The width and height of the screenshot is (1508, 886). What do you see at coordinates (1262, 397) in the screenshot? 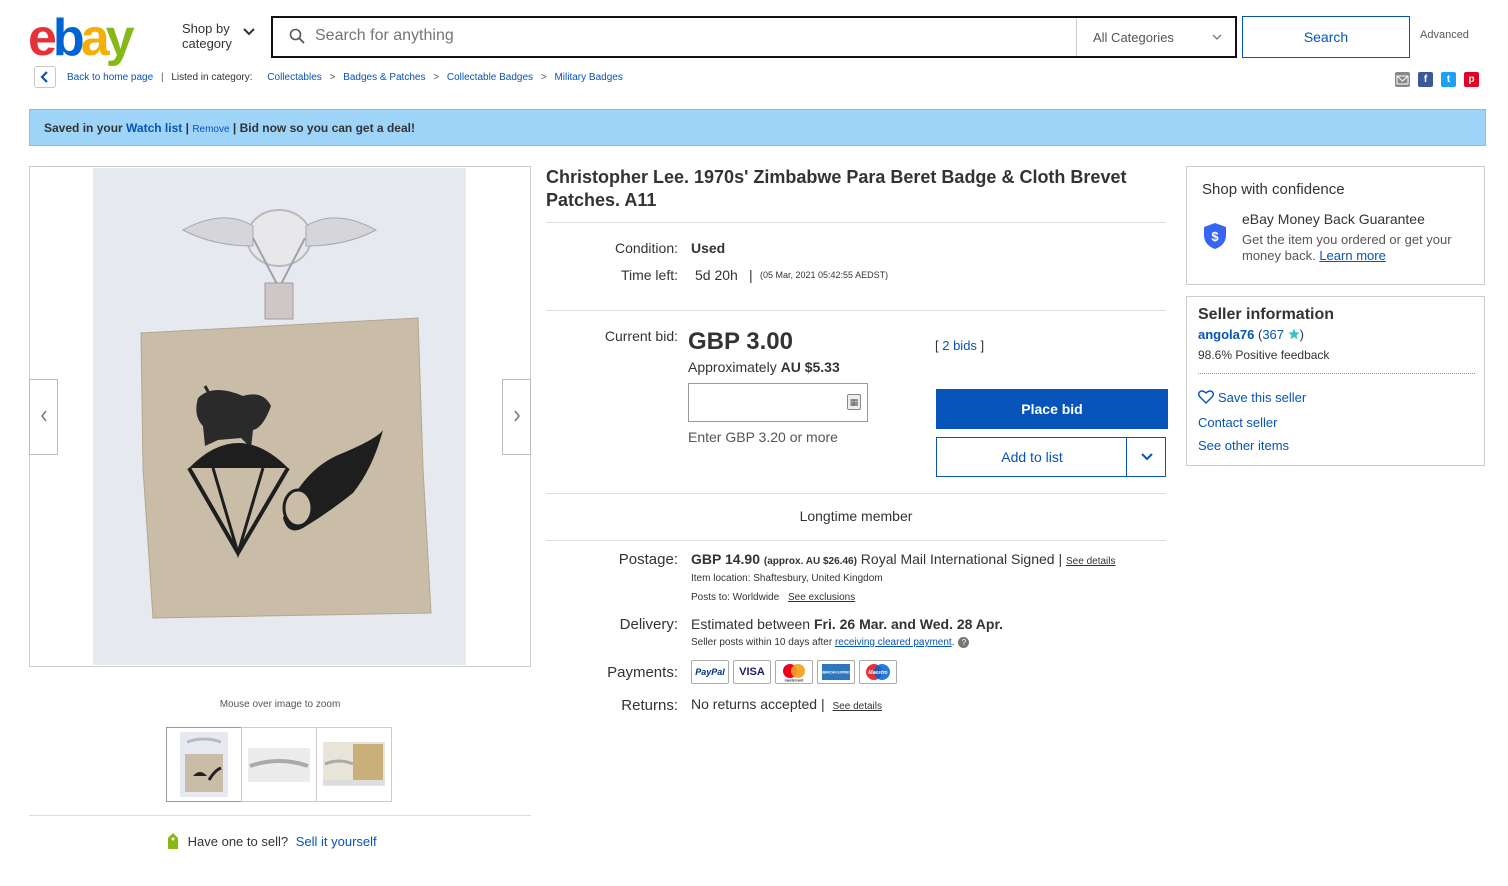
I see `save-seller-link: Save this seller` at bounding box center [1262, 397].